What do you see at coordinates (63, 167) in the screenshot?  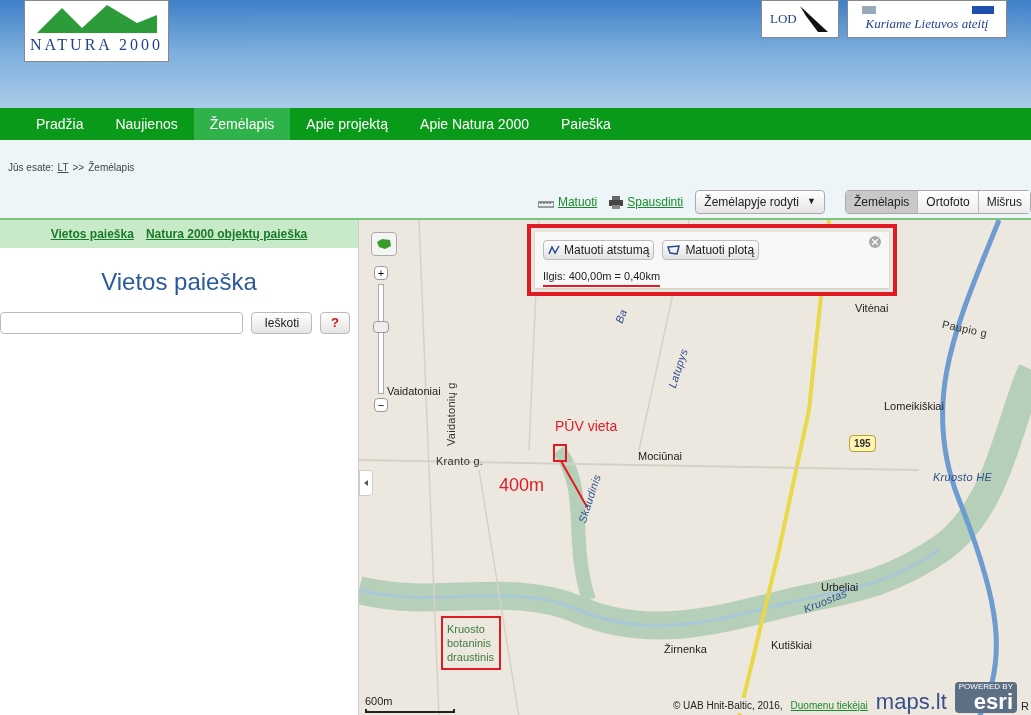 I see `breadcrumb-link: LT` at bounding box center [63, 167].